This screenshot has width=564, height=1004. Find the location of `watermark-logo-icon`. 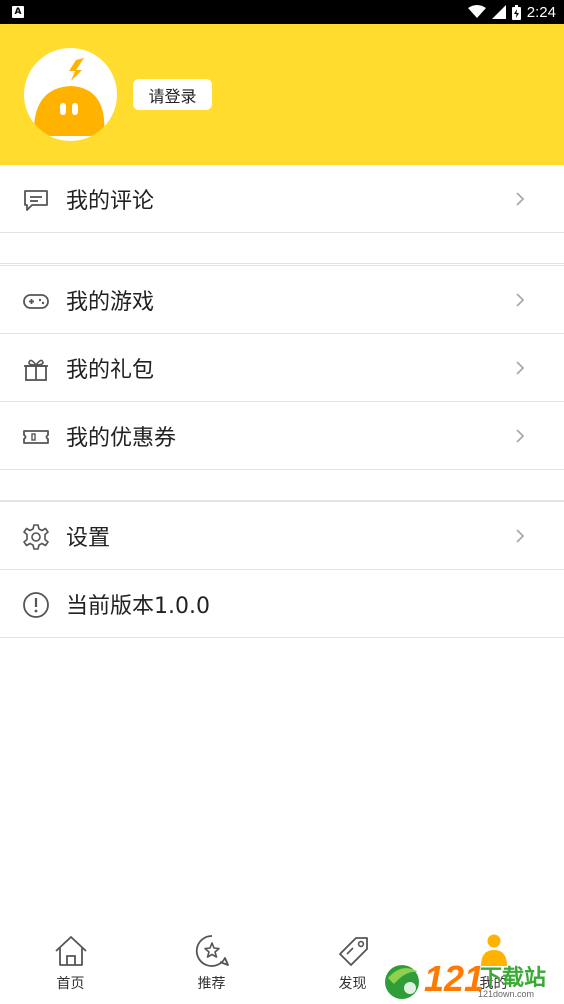

watermark-logo-icon is located at coordinates (402, 982).